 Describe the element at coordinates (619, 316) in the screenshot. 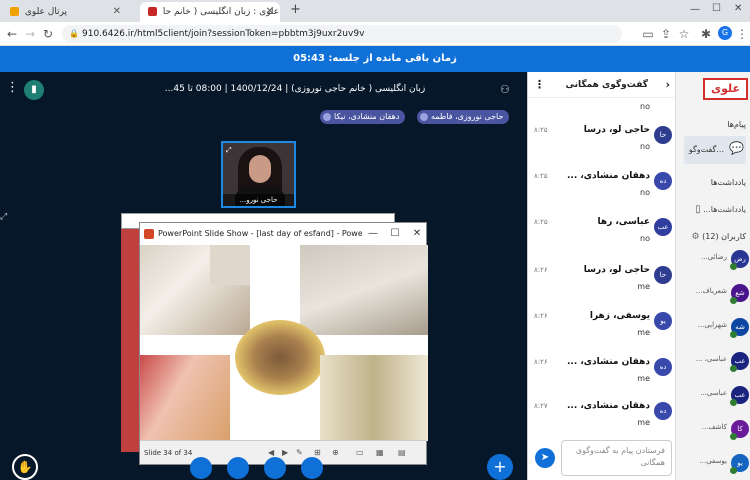

I see `sender-name: یوسفی، زهرا` at that location.